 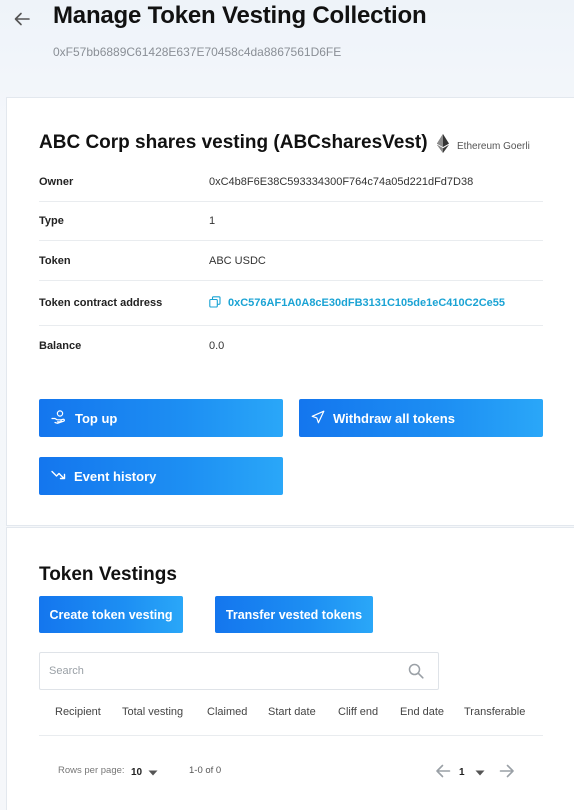 What do you see at coordinates (237, 260) in the screenshot?
I see `token-value: ABC USDC` at bounding box center [237, 260].